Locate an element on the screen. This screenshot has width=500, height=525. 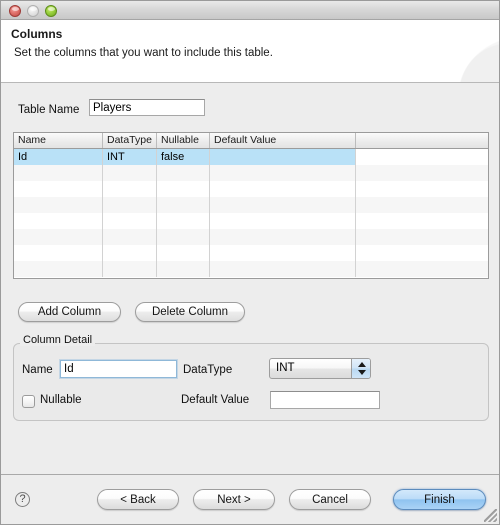
chevron-down-icon is located at coordinates (362, 372).